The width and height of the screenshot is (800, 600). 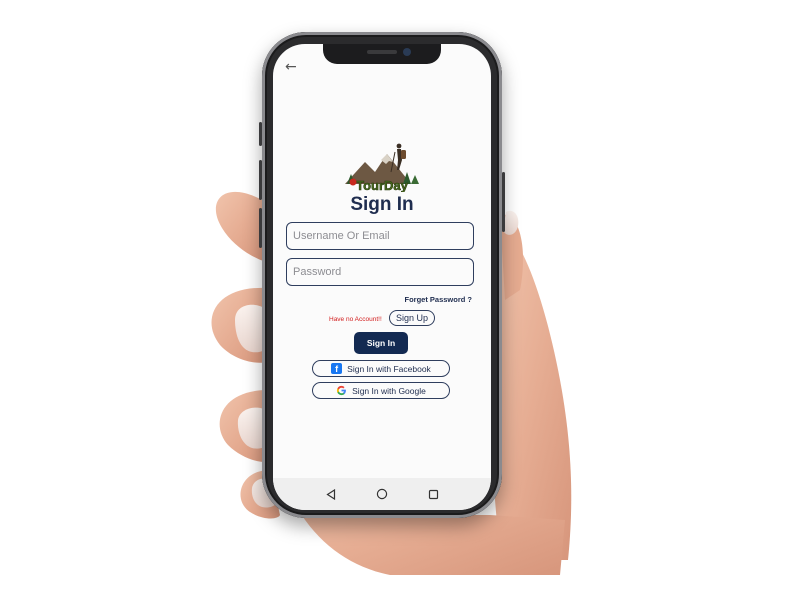 What do you see at coordinates (389, 368) in the screenshot?
I see `facebook-button-label: Sign In with Facebook` at bounding box center [389, 368].